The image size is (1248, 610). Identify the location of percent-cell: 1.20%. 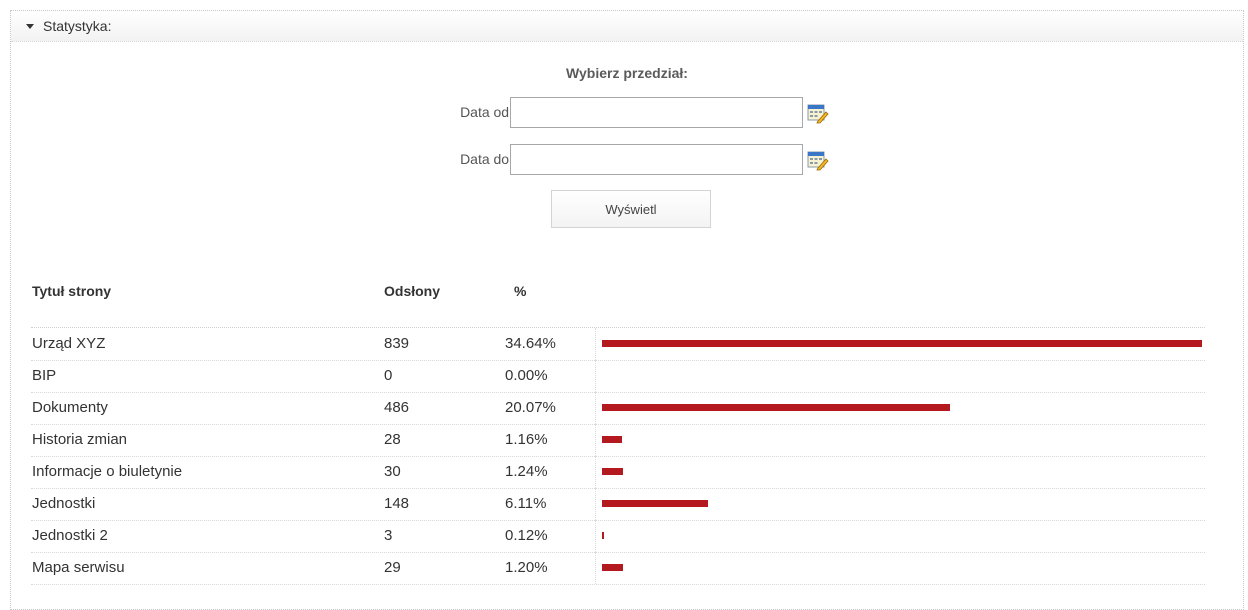
(526, 567).